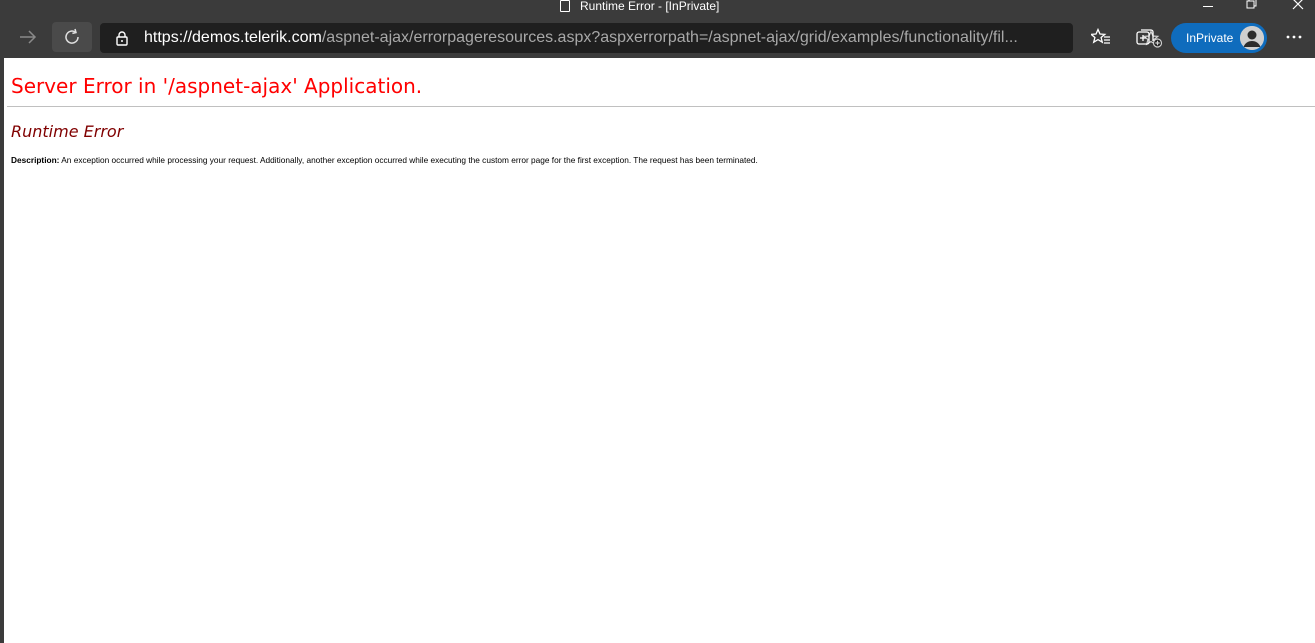  I want to click on window-title-group: Runtime Error - [InPrivate], so click(639, 7).